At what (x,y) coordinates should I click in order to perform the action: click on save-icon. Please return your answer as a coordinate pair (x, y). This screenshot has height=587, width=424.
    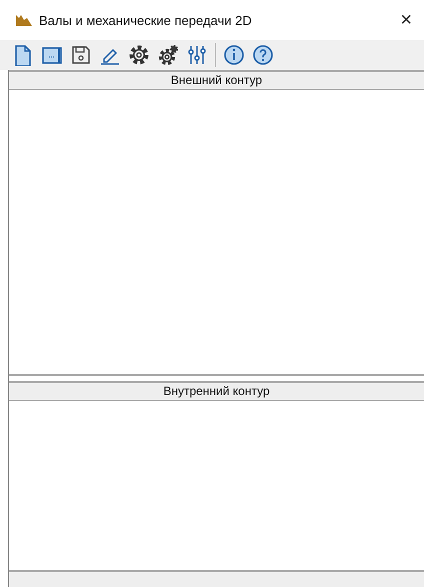
    Looking at the image, I should click on (81, 55).